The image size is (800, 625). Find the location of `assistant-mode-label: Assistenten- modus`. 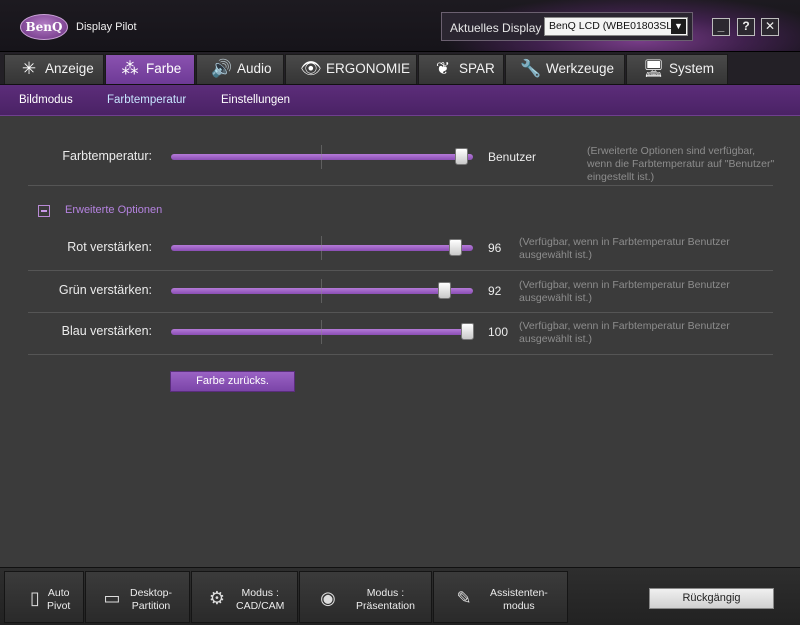

assistant-mode-label: Assistenten- modus is located at coordinates (519, 599).